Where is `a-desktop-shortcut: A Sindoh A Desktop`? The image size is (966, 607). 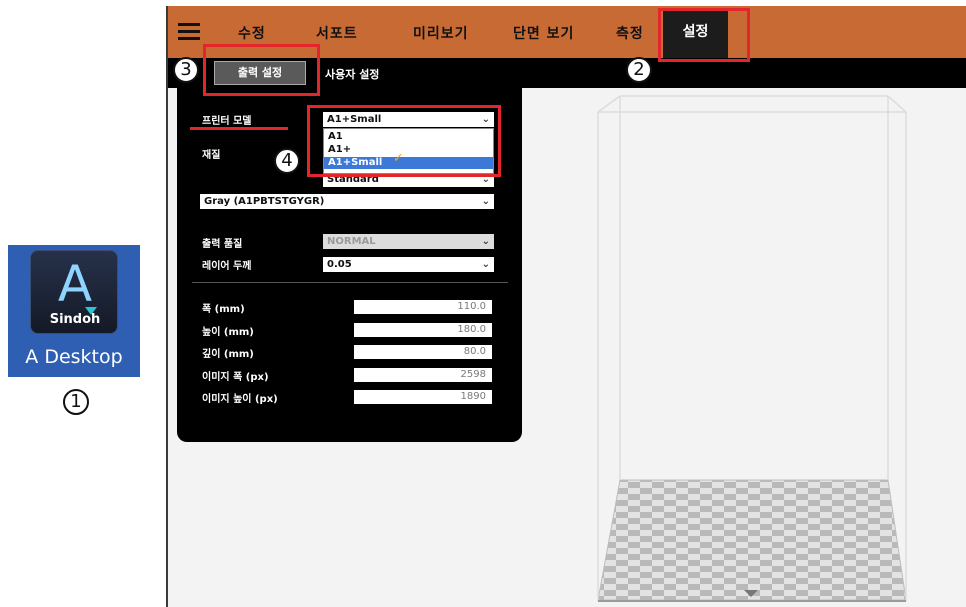
a-desktop-shortcut: A Sindoh A Desktop is located at coordinates (74, 311).